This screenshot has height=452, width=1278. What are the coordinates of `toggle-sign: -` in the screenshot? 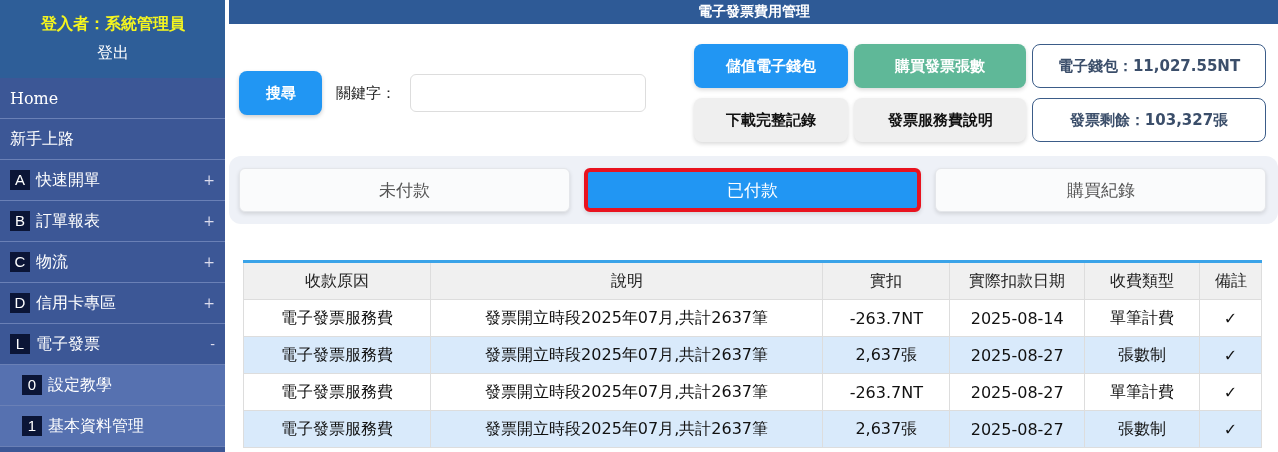 It's located at (212, 344).